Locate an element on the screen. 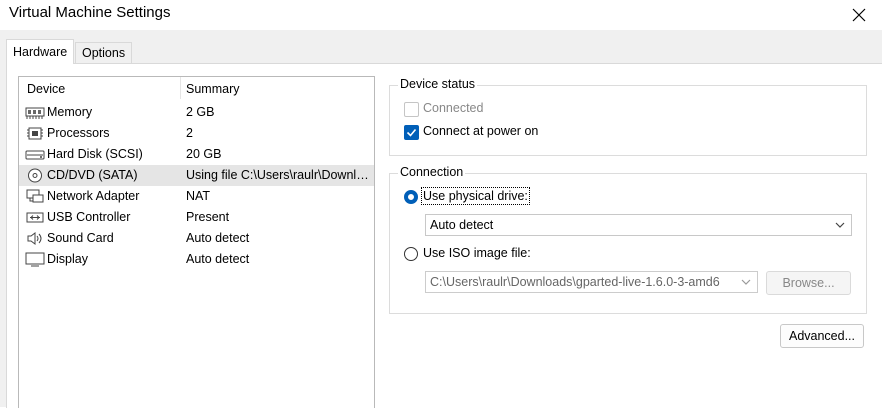 Image resolution: width=882 pixels, height=408 pixels. physical-drive-value: Auto detect is located at coordinates (462, 225).